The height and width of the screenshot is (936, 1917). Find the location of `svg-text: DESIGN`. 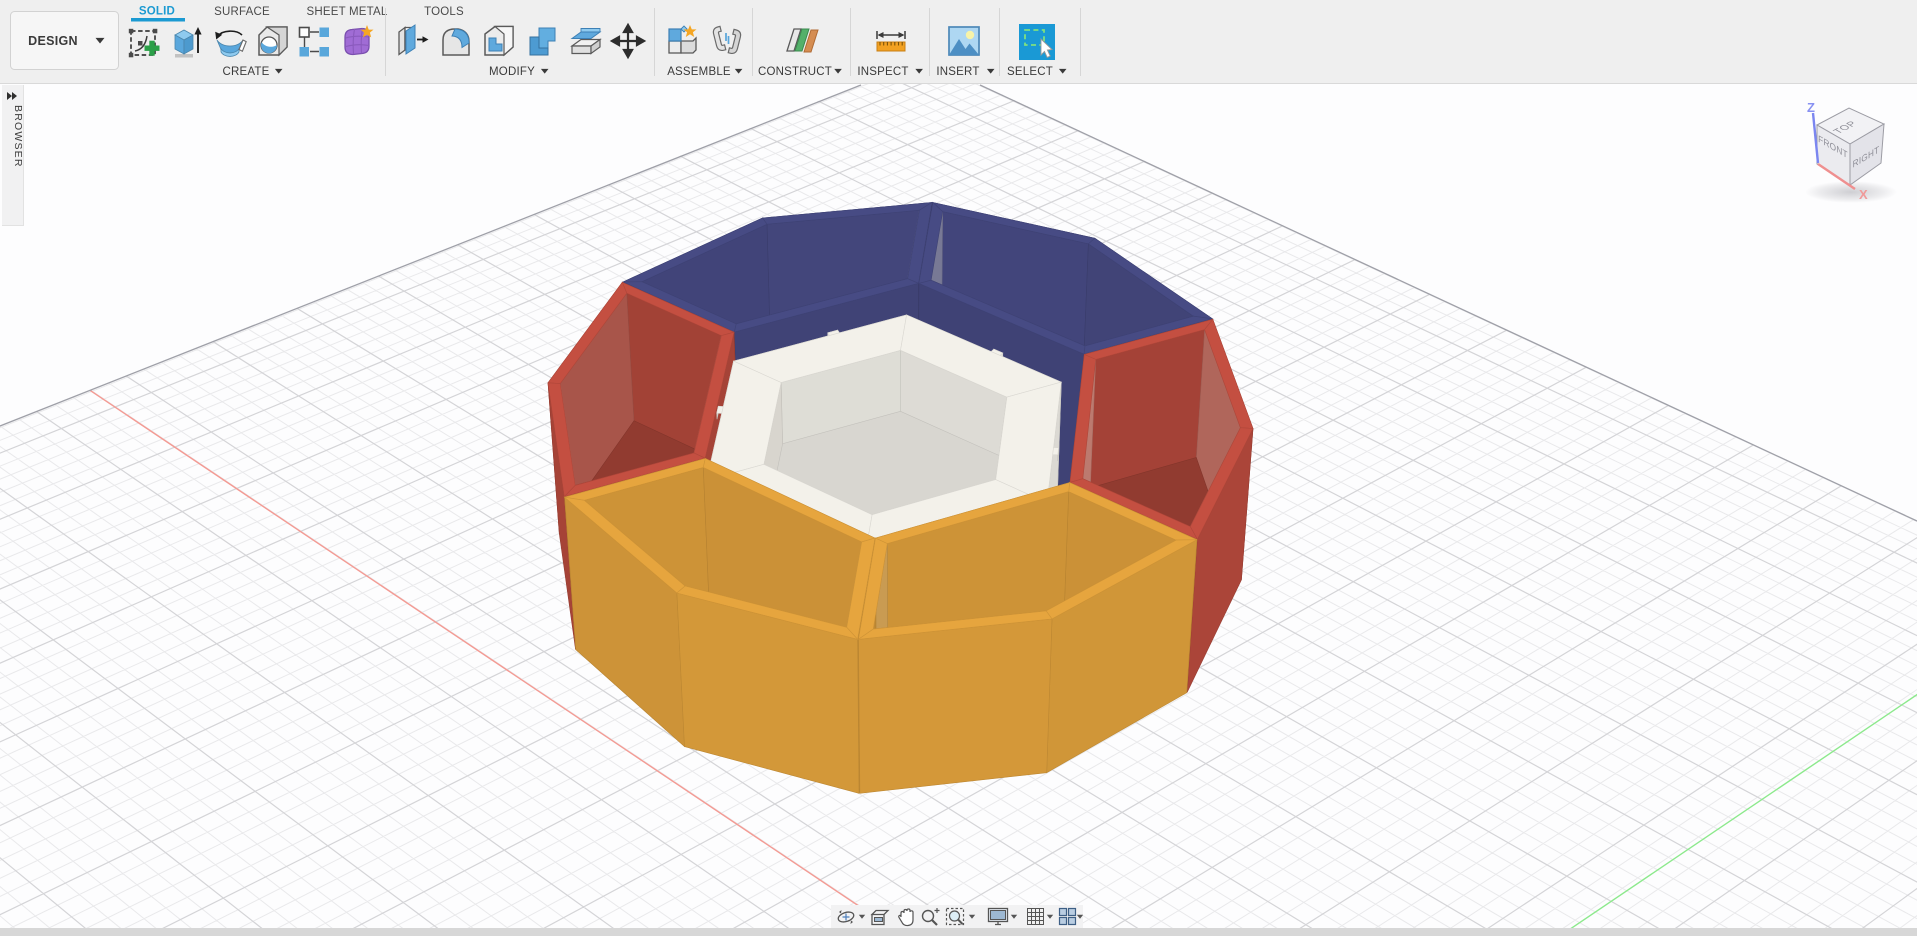

svg-text: DESIGN is located at coordinates (53, 41).